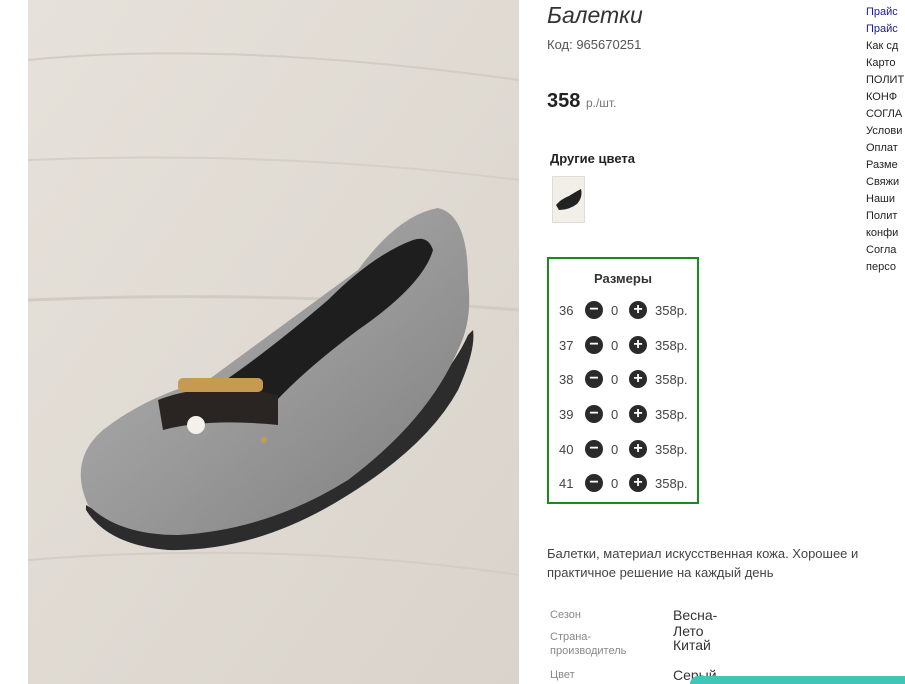 The height and width of the screenshot is (684, 905). Describe the element at coordinates (695, 623) in the screenshot. I see `property-value: Весна-Лето` at that location.